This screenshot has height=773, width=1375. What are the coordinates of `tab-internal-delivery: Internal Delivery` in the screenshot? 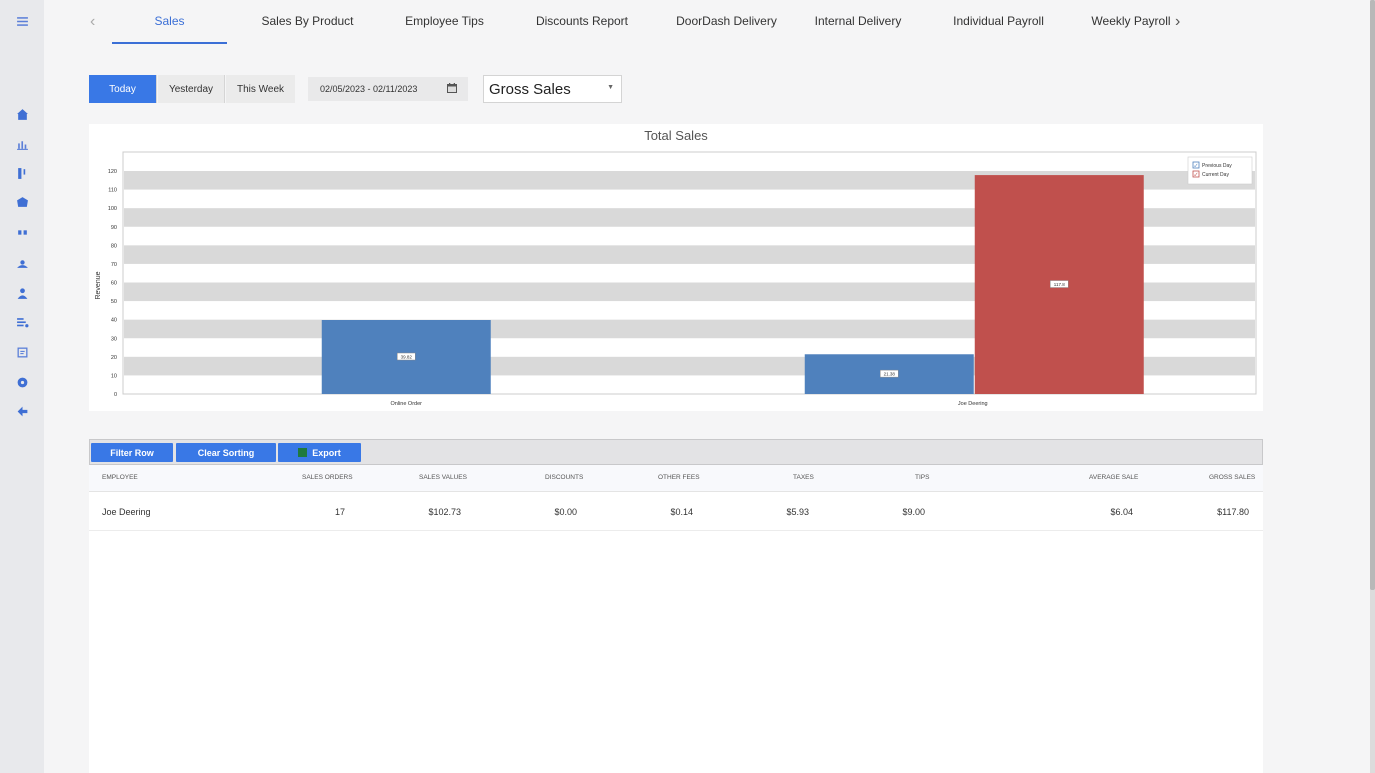 It's located at (858, 22).